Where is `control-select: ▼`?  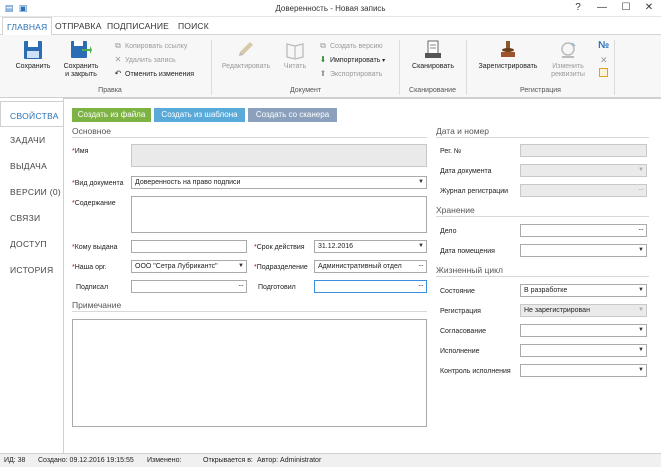
control-select: ▼ is located at coordinates (583, 370).